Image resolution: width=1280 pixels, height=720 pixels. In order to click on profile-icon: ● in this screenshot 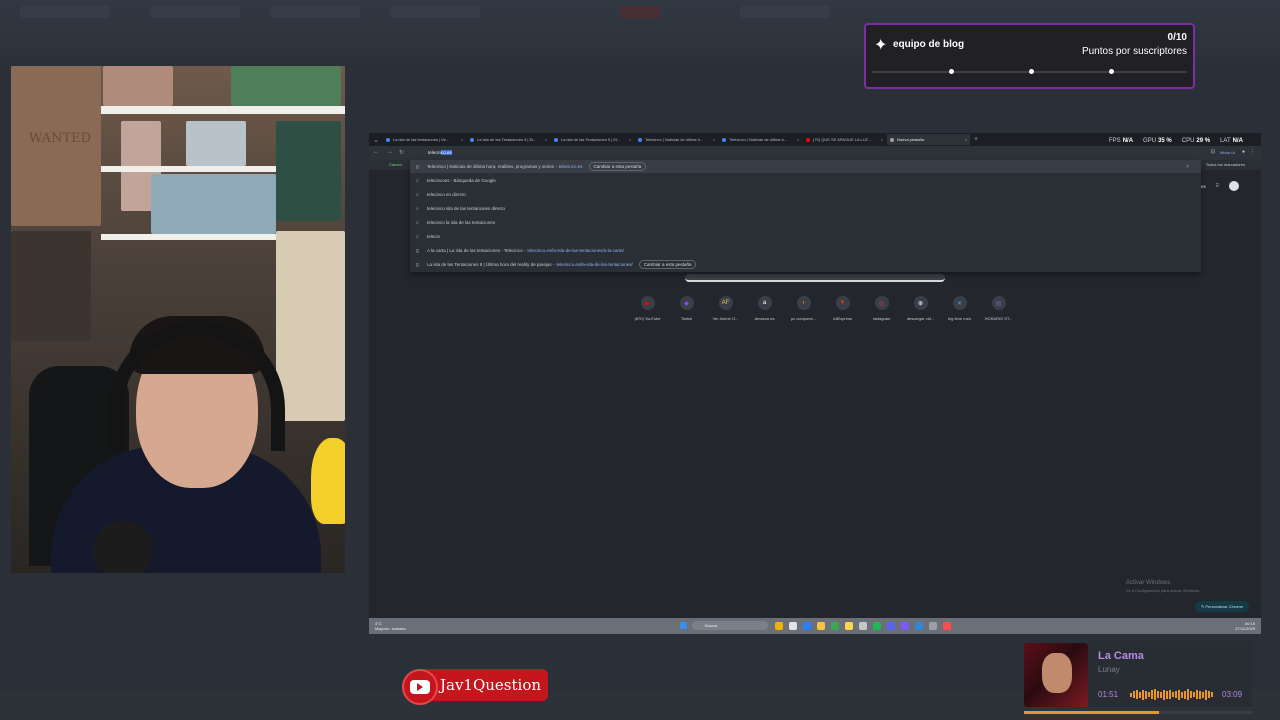, I will do `click(1243, 152)`.